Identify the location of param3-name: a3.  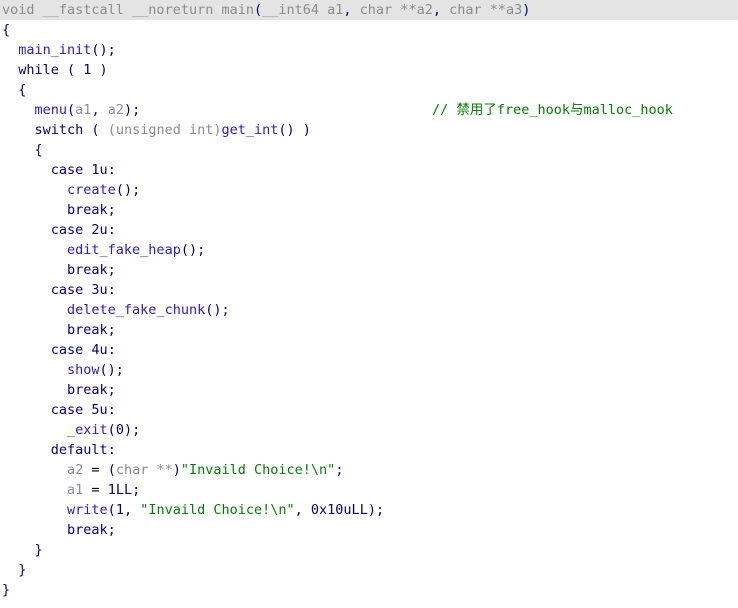
(514, 10).